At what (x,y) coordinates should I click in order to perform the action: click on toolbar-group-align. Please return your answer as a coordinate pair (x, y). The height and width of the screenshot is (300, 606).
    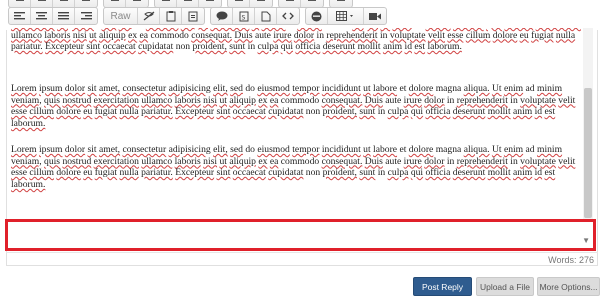
    Looking at the image, I should click on (53, 16).